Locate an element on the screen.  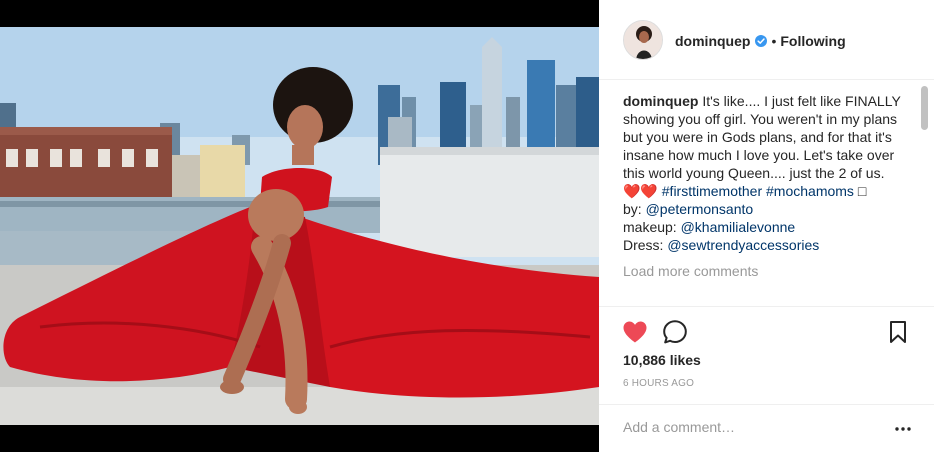
post-header-row: dominquep • Following is located at coordinates (760, 41).